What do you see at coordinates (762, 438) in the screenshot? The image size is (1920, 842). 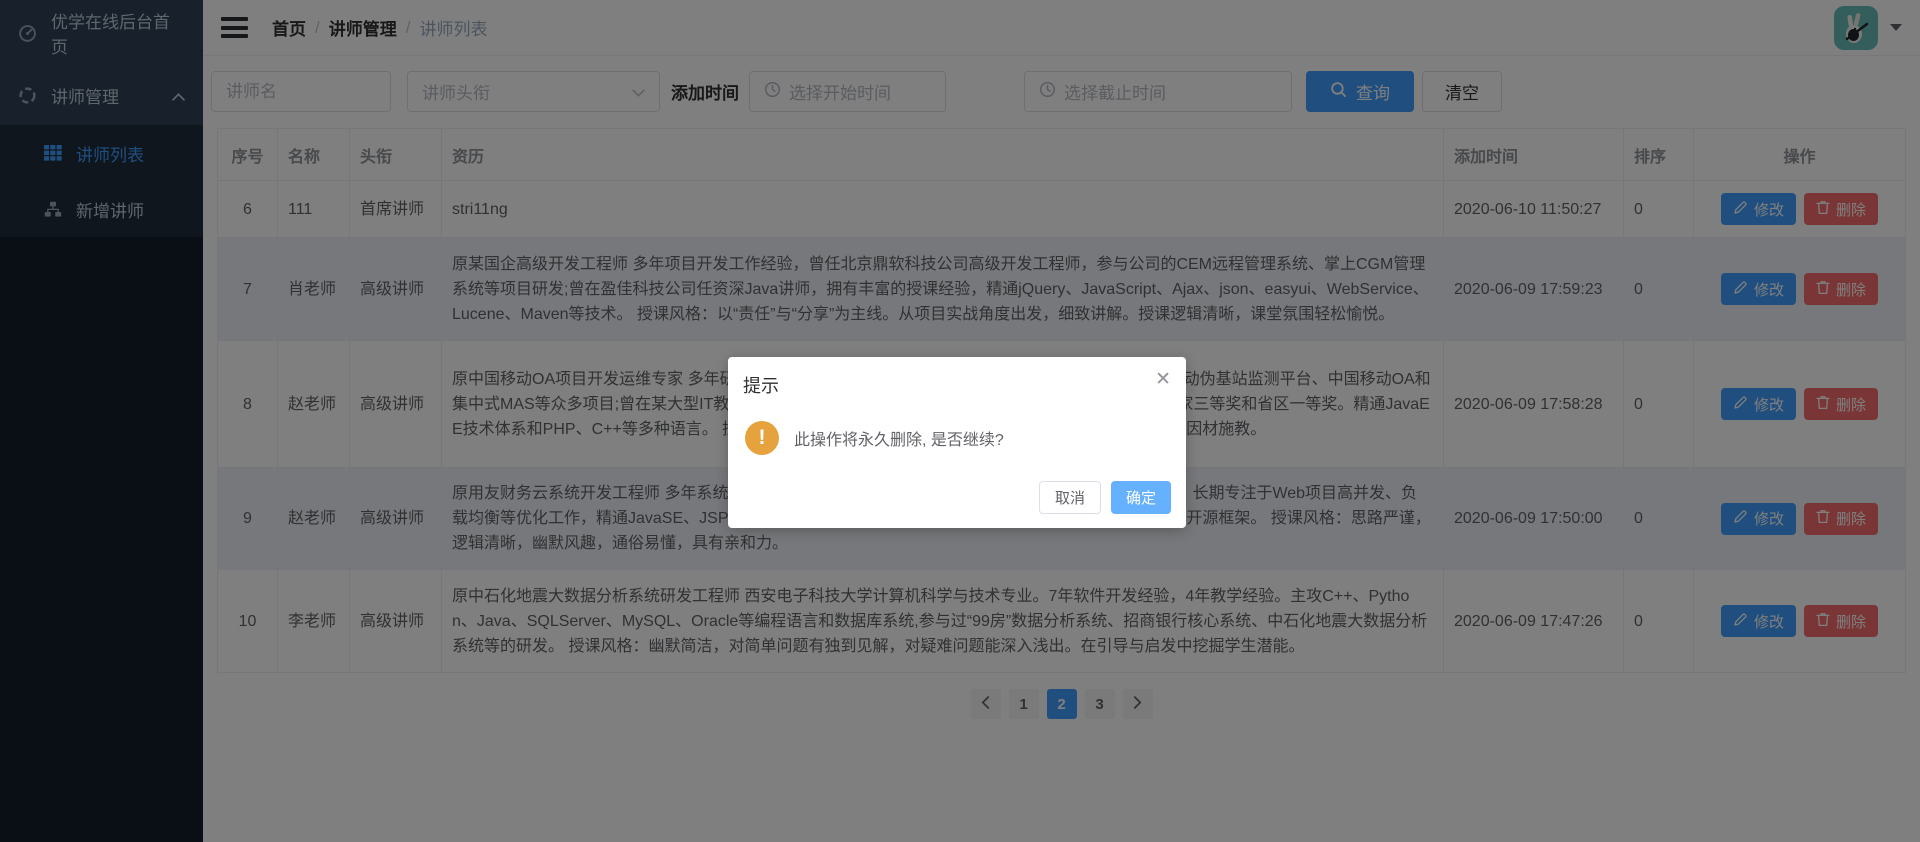 I see `warning-icon: !` at bounding box center [762, 438].